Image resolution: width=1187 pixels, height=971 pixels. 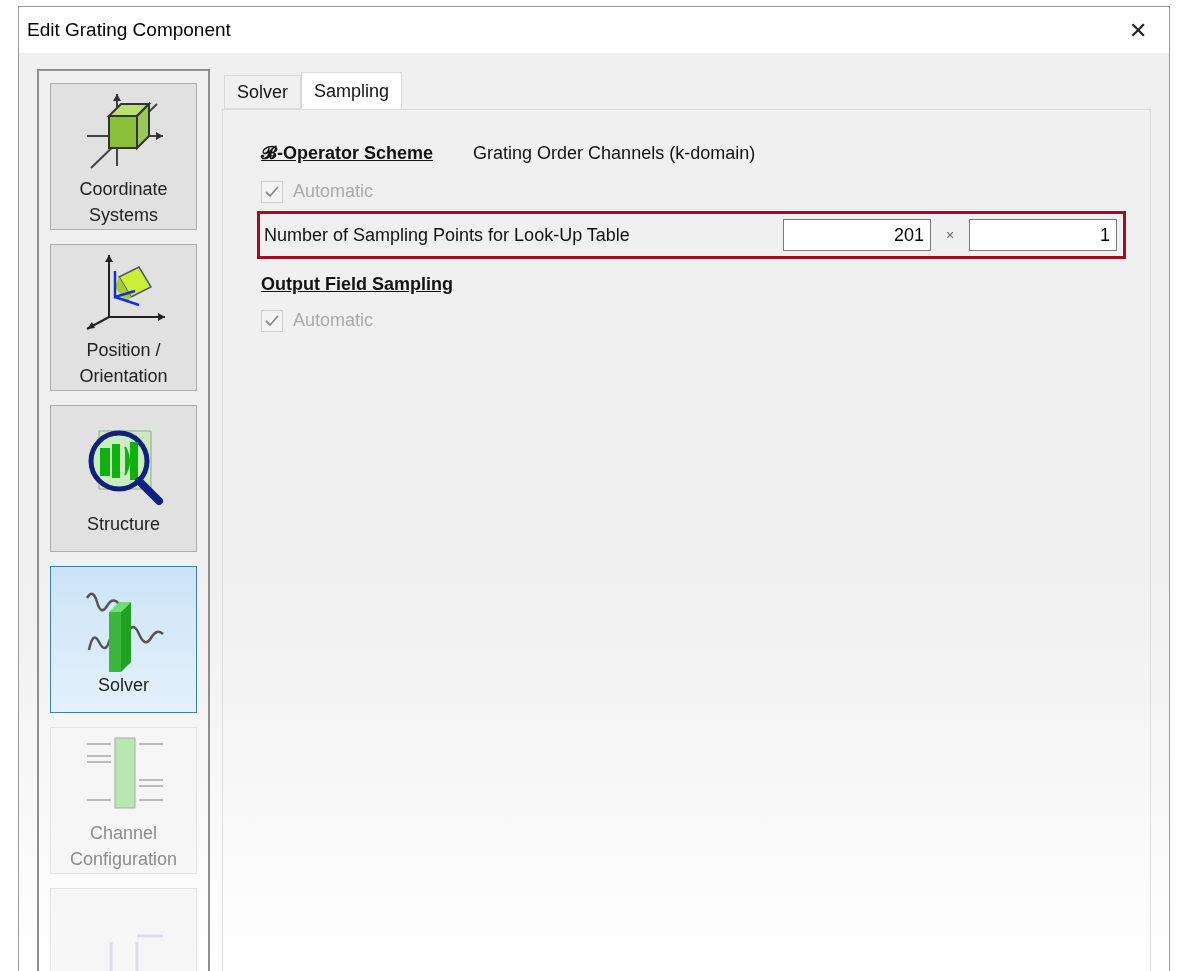 What do you see at coordinates (123, 156) in the screenshot?
I see `sidebar-item: Coordinate Systems` at bounding box center [123, 156].